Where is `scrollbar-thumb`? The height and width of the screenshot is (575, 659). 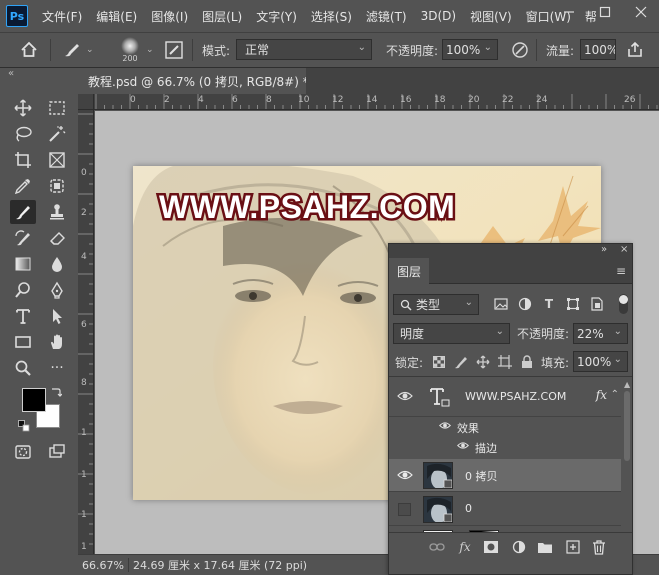 scrollbar-thumb is located at coordinates (627, 426).